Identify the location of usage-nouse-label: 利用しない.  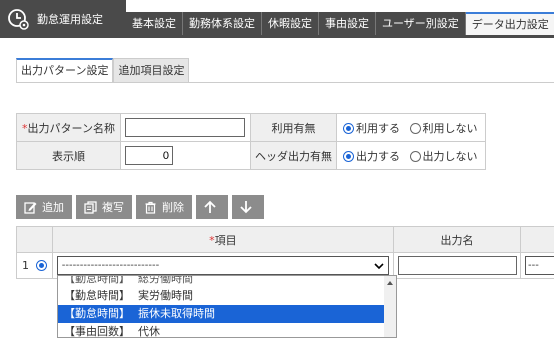
(450, 128).